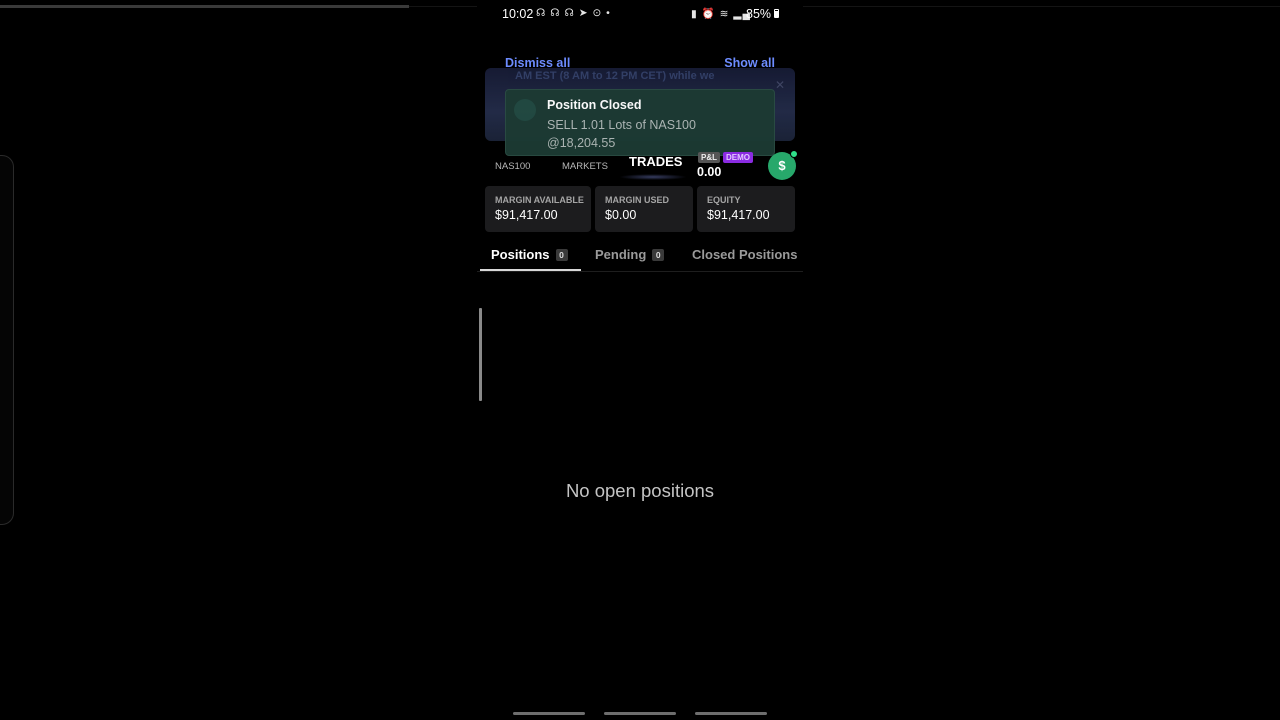 The width and height of the screenshot is (1280, 720). I want to click on app-nav-bar: NAS100 MARKETS TRADES P&L DEMO 0.00 $, so click(640, 165).